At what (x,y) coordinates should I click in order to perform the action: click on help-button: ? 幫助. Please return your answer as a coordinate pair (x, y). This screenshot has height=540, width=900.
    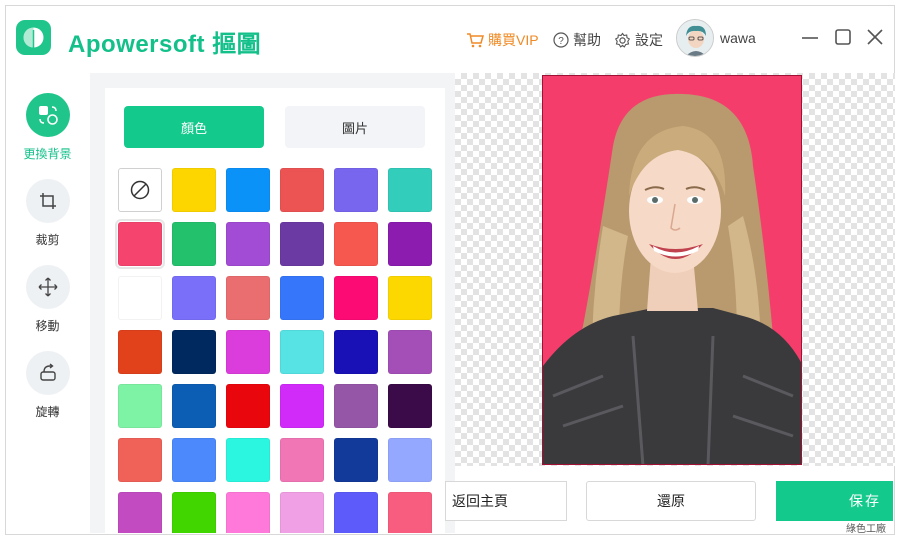
    Looking at the image, I should click on (577, 40).